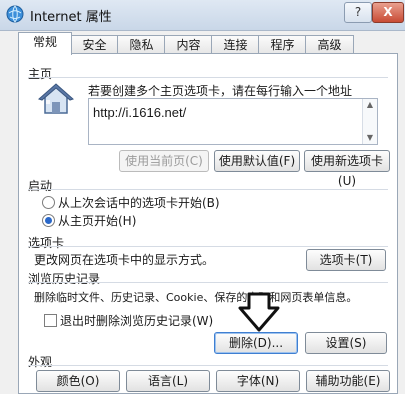 This screenshot has width=405, height=394. Describe the element at coordinates (202, 15) in the screenshot. I see `window-titlebar: Internet 属性 ? X` at that location.